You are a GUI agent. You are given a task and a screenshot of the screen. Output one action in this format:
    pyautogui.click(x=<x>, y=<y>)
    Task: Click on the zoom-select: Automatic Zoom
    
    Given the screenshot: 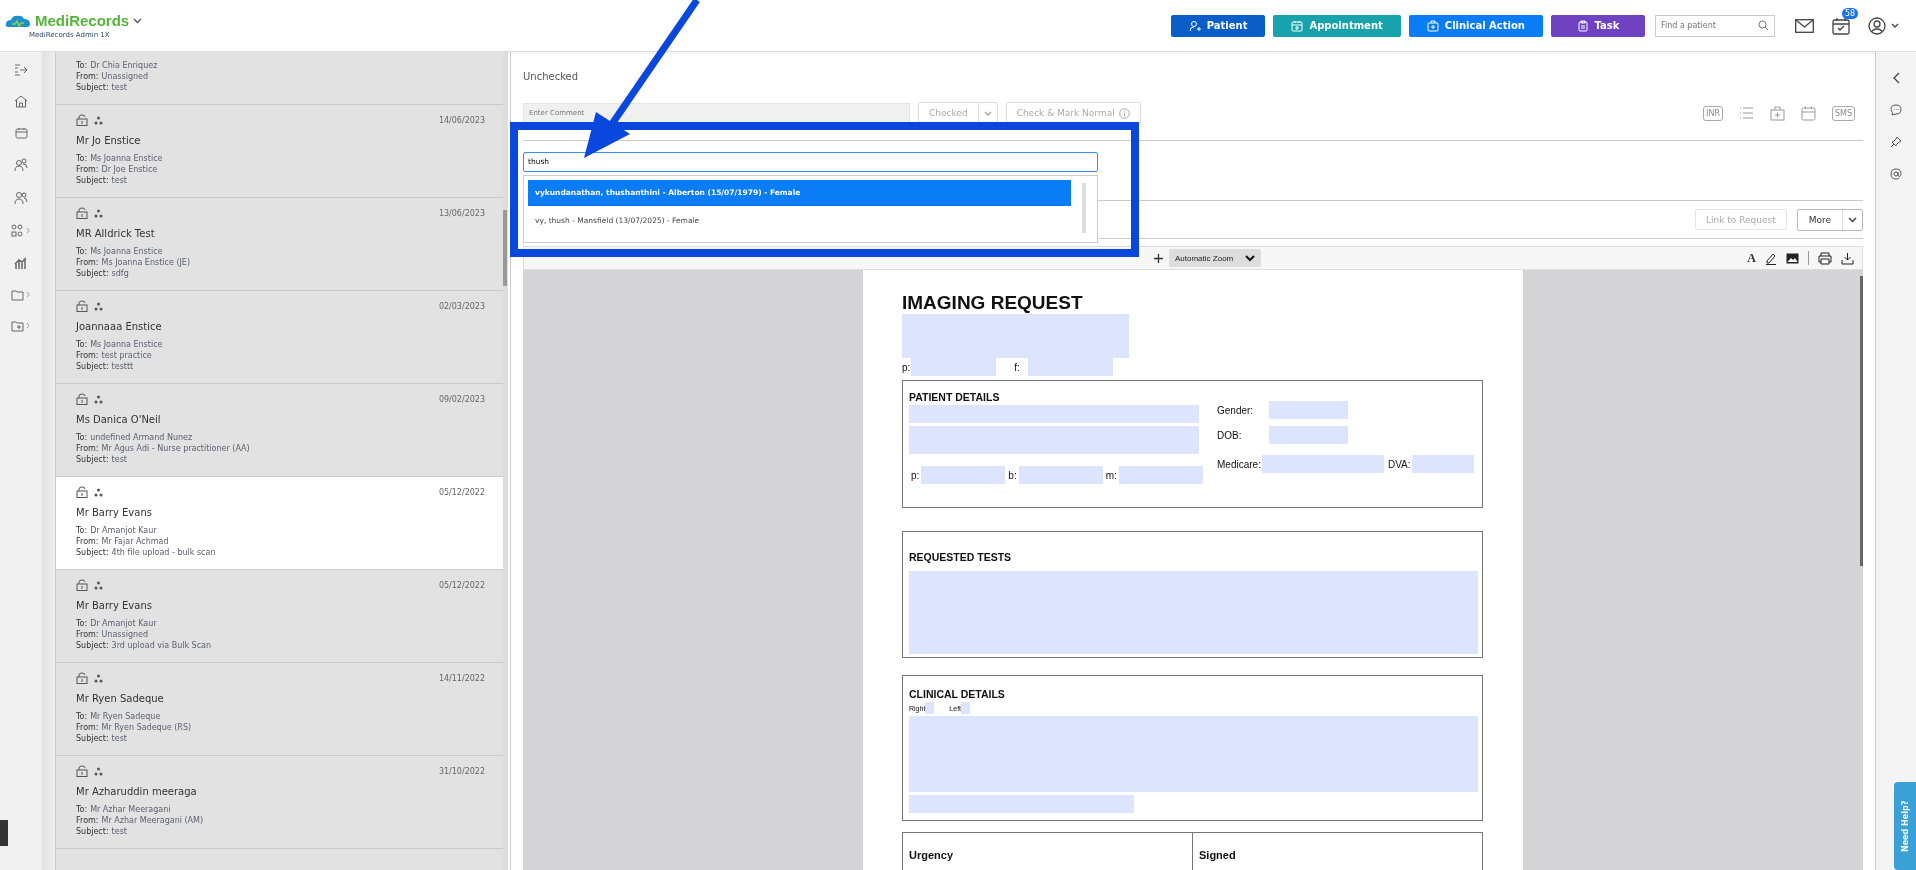 What is the action you would take?
    pyautogui.click(x=1215, y=258)
    